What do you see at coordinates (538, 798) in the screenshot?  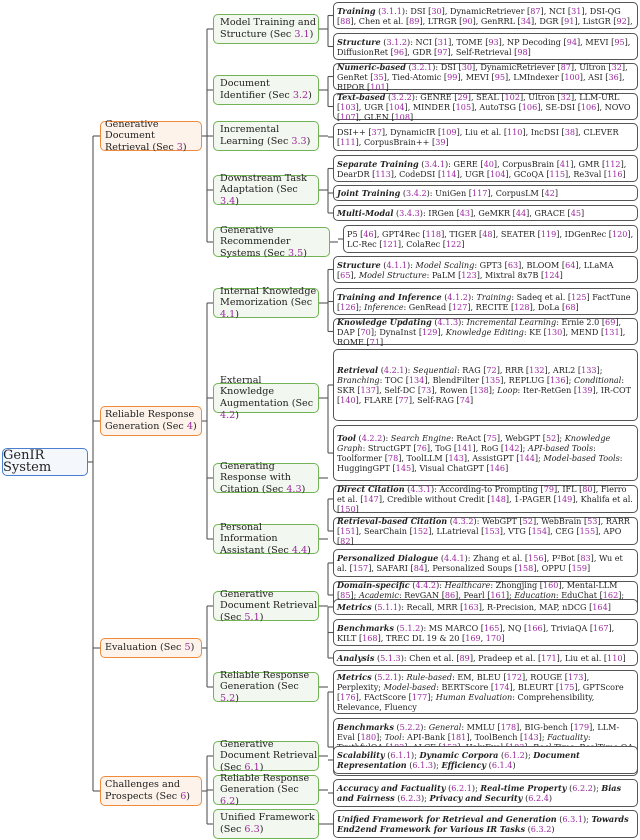 I see `subsection-link: 6.2.4` at bounding box center [538, 798].